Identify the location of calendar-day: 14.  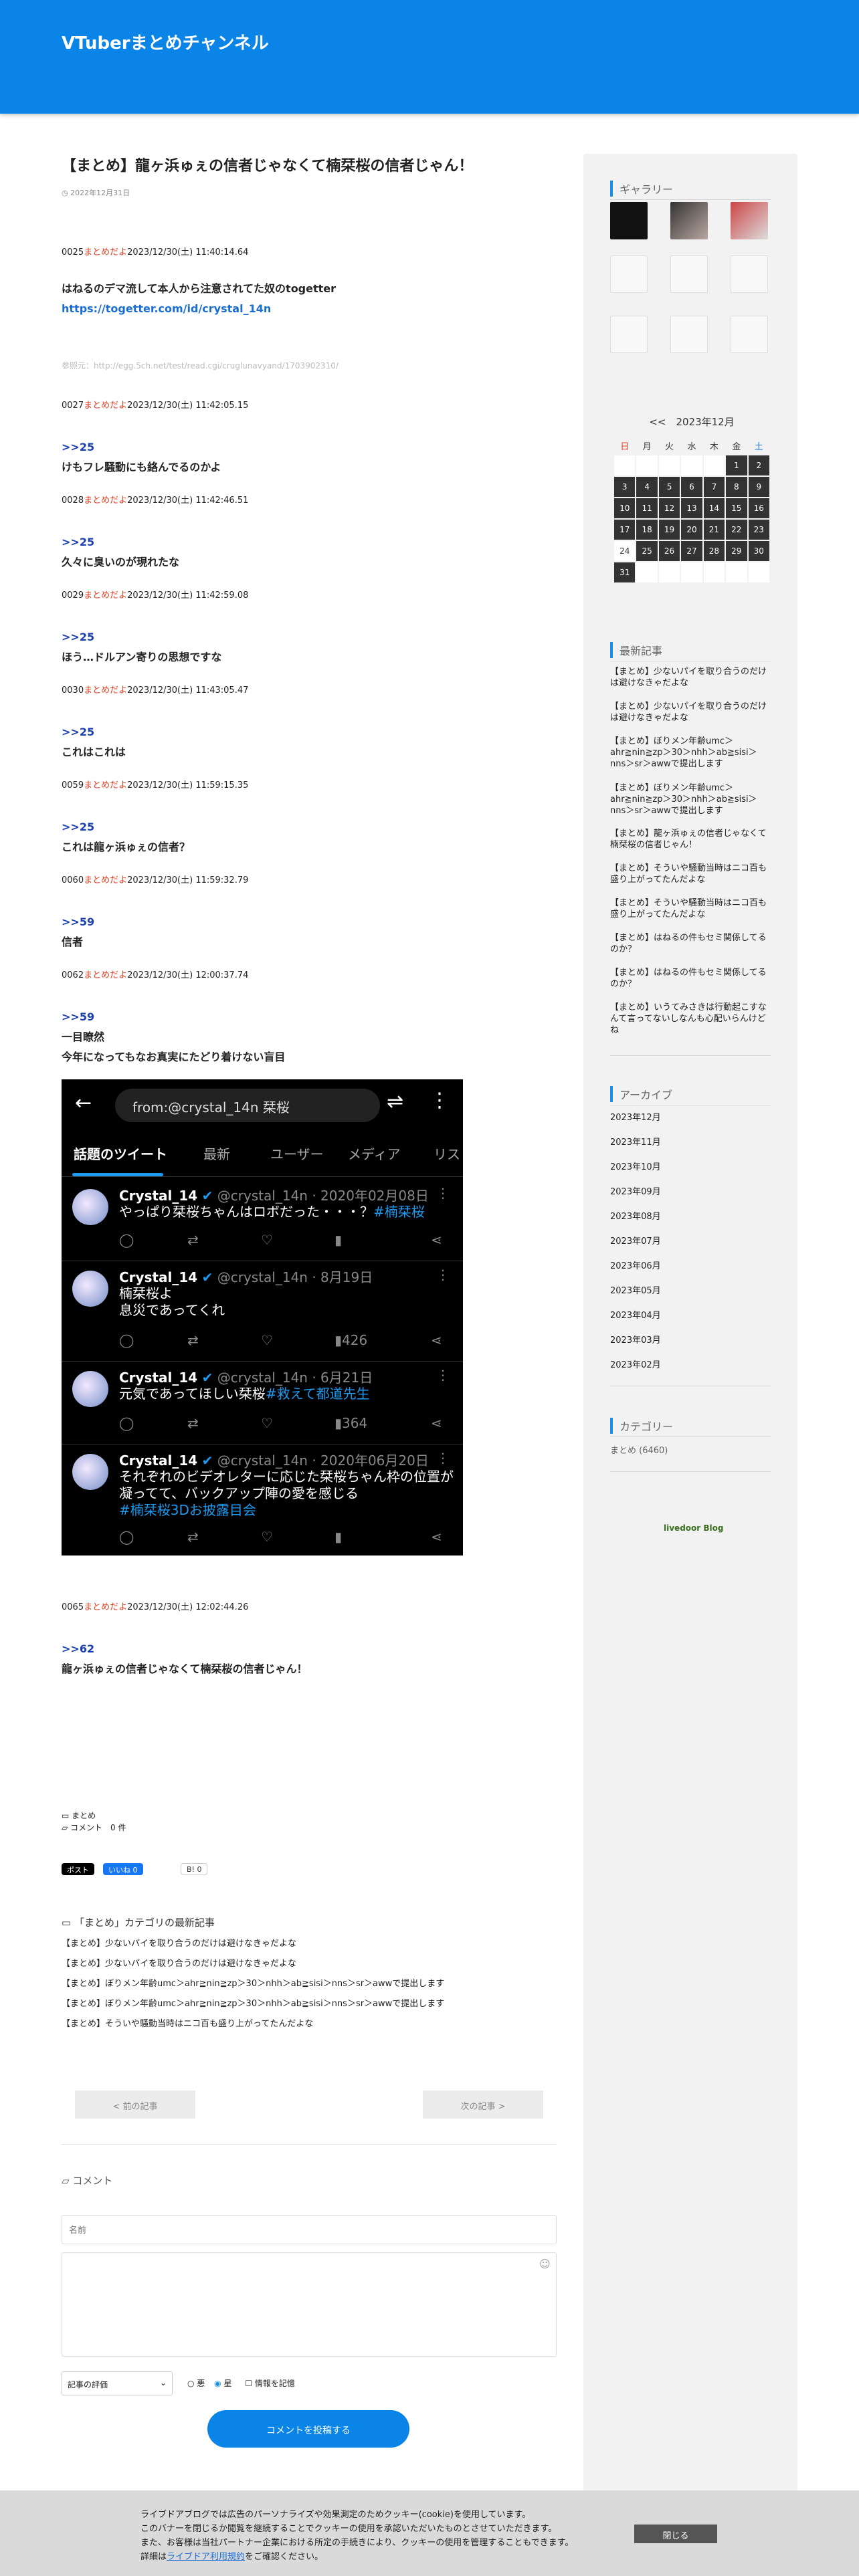
(714, 508).